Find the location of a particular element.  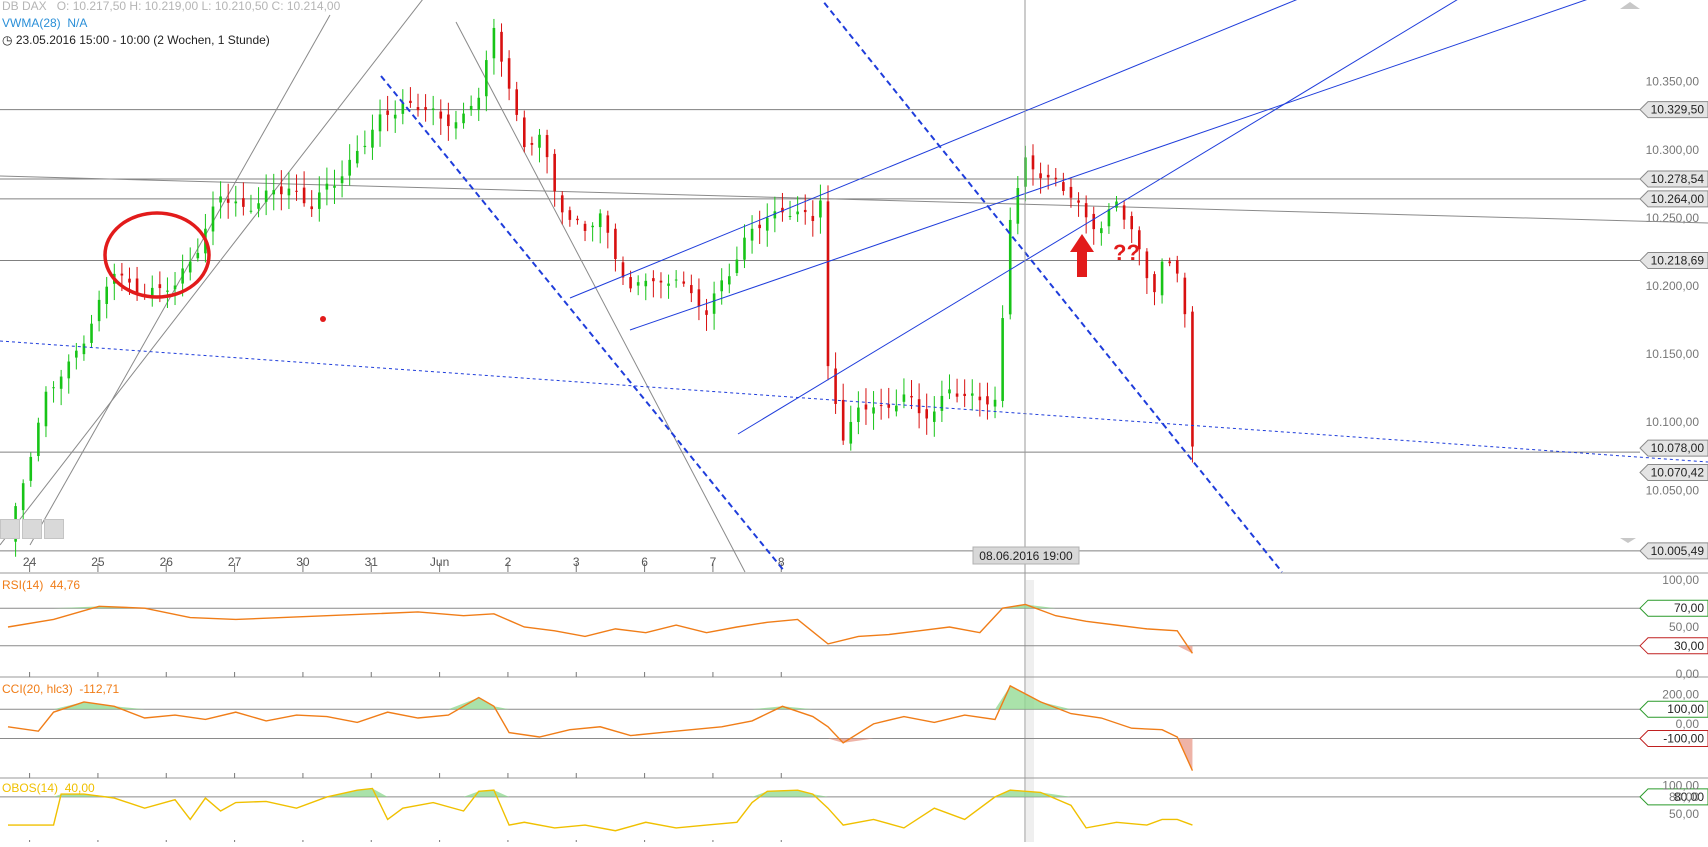

trendline-blue-dotted is located at coordinates (854, 401).